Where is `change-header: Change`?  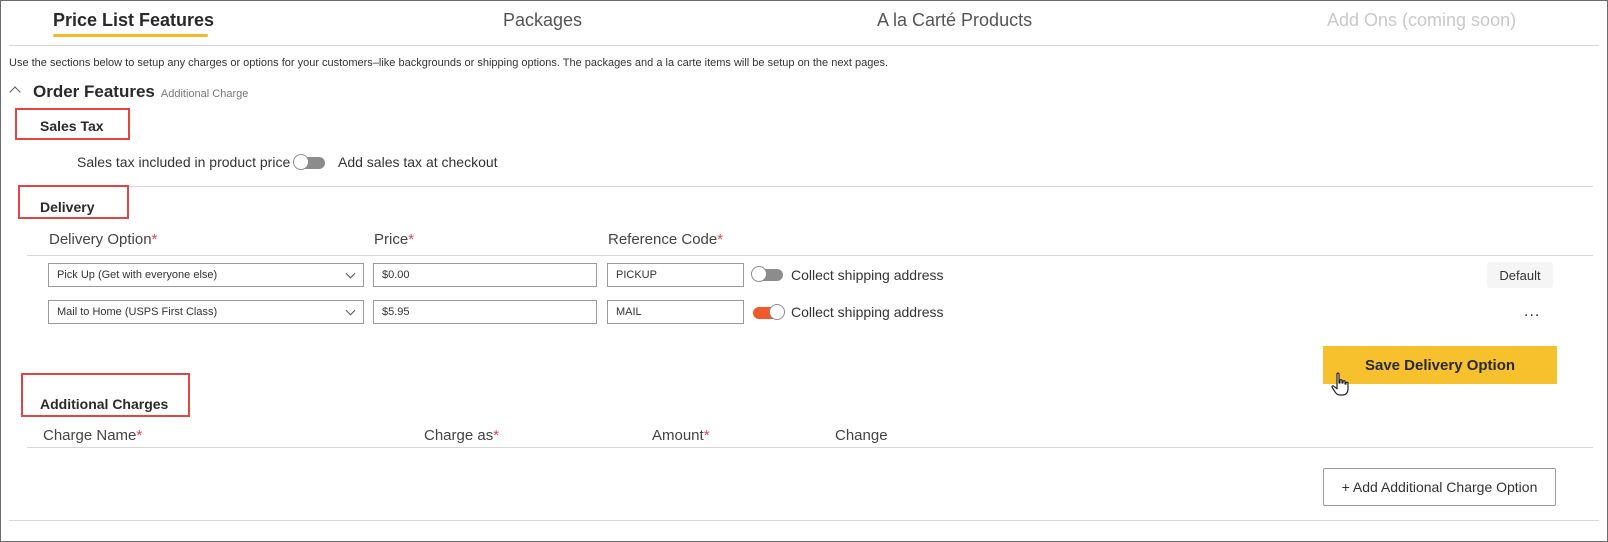 change-header: Change is located at coordinates (861, 435).